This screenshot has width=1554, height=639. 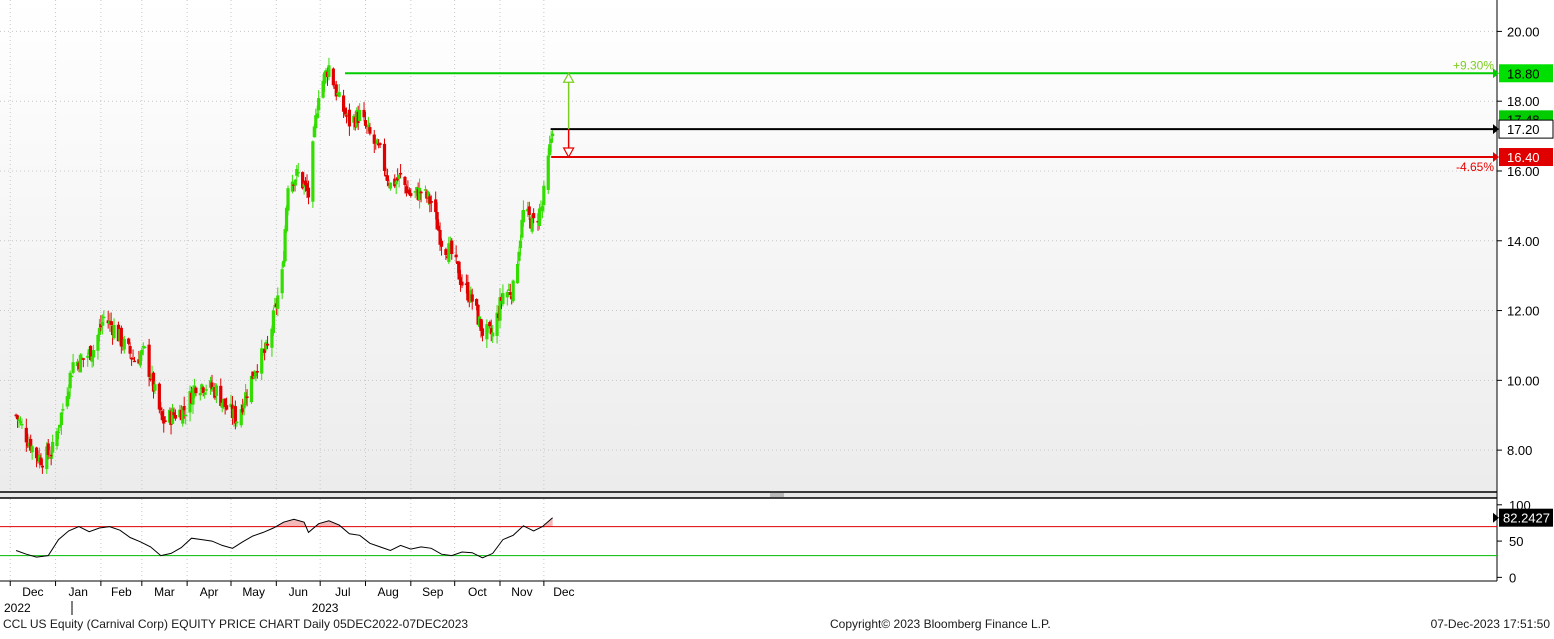 I want to click on panel-separator, so click(x=748, y=495).